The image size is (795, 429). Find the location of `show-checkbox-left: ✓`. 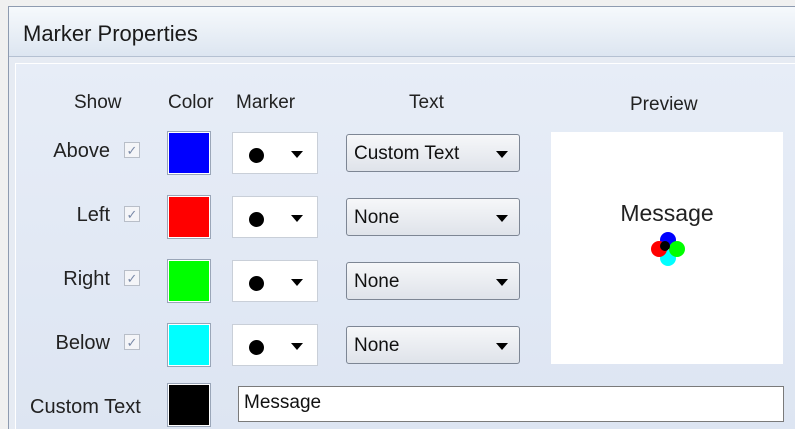

show-checkbox-left: ✓ is located at coordinates (132, 214).